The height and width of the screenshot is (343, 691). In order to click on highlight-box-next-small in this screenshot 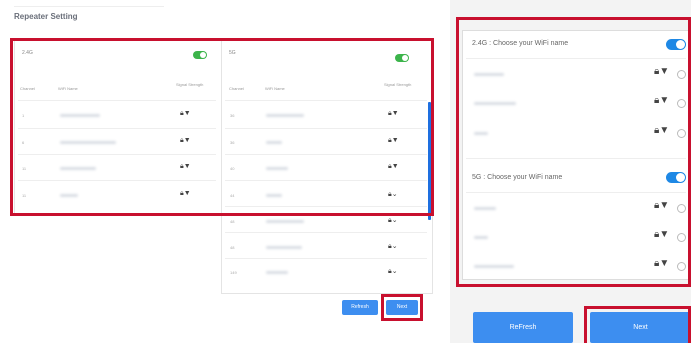, I will do `click(402, 307)`.